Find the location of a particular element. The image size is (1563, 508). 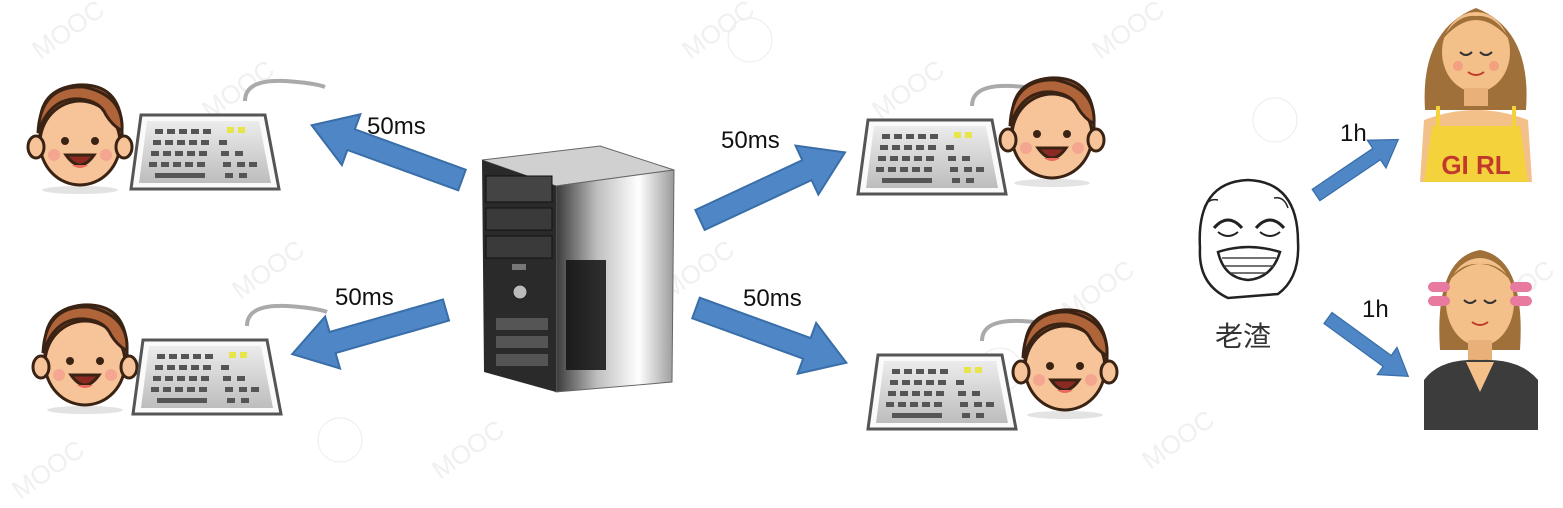

latency-label-left-top: 50ms is located at coordinates (396, 126).